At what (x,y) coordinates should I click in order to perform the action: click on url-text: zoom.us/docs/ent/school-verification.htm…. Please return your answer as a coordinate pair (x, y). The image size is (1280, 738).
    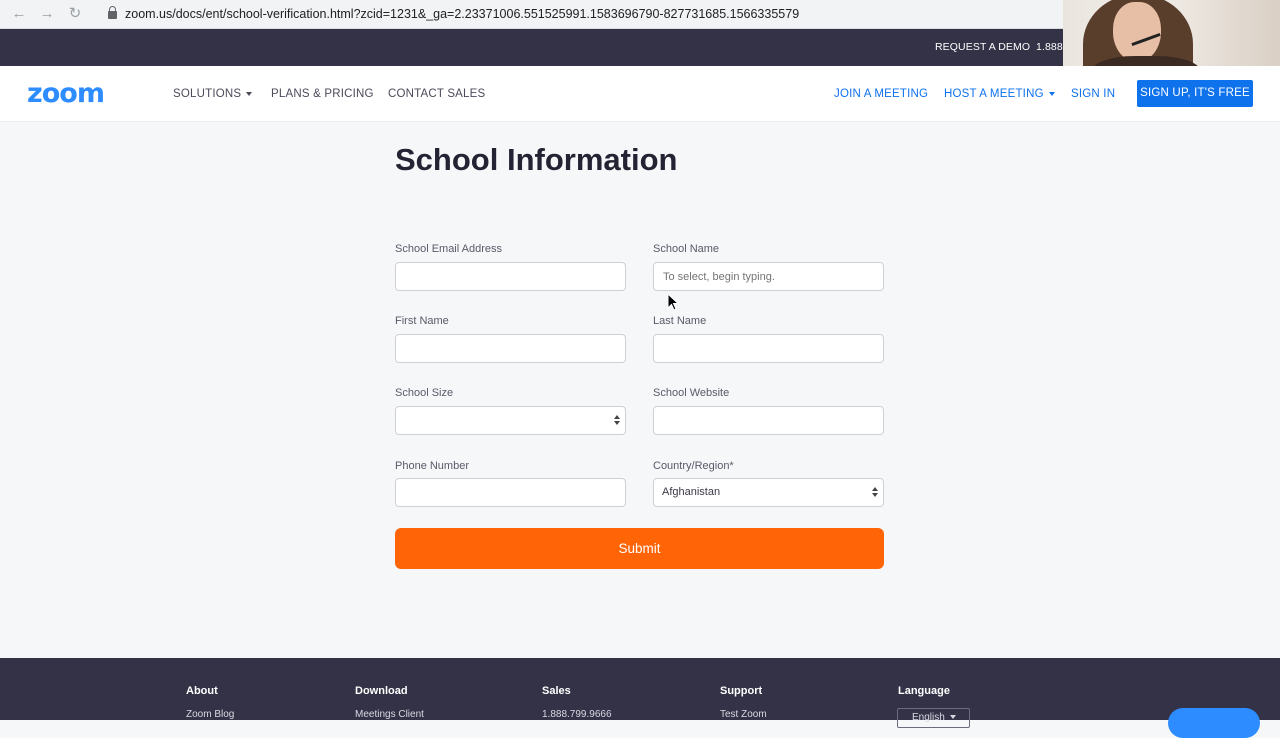
    Looking at the image, I should click on (462, 14).